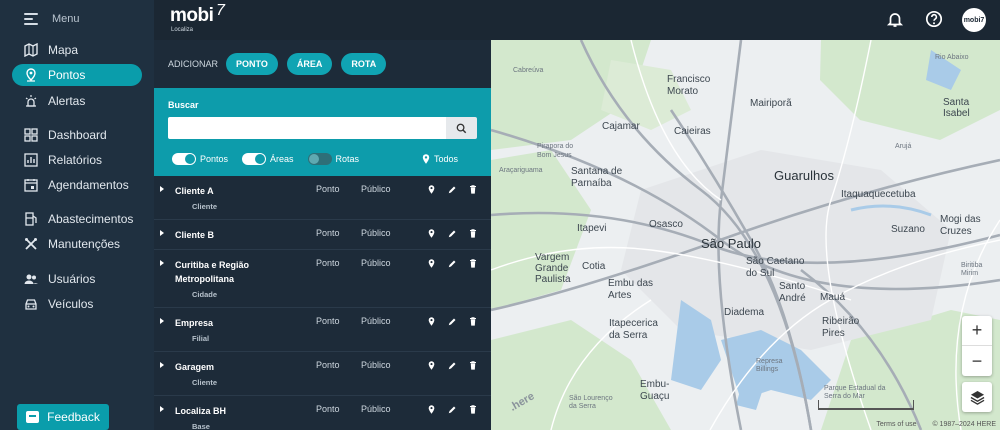 The width and height of the screenshot is (1000, 430). What do you see at coordinates (77, 219) in the screenshot?
I see `sidebar-item-abastecimentos: Abastecimentos` at bounding box center [77, 219].